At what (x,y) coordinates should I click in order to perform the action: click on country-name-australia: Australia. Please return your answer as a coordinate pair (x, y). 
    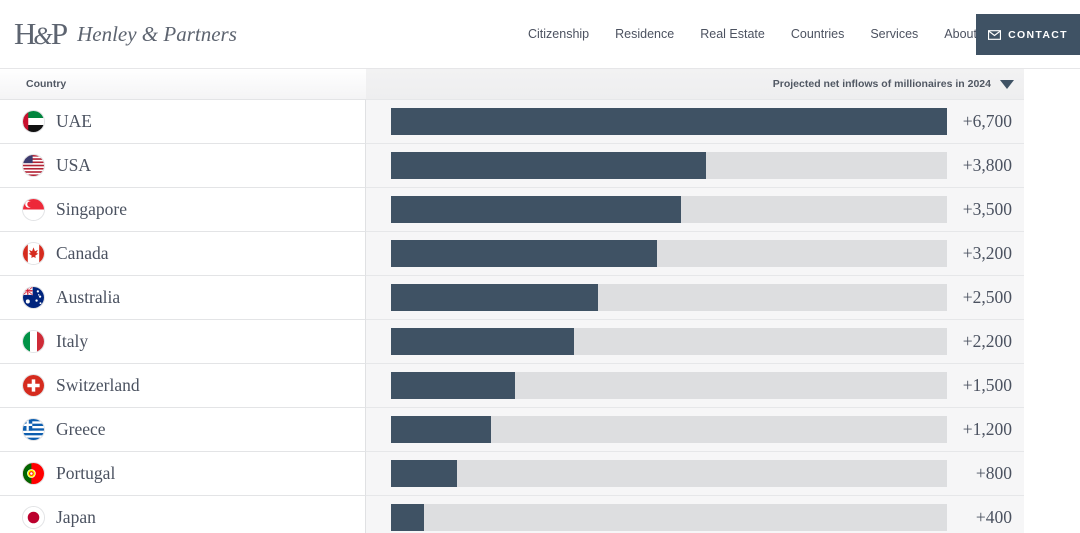
    Looking at the image, I should click on (88, 297).